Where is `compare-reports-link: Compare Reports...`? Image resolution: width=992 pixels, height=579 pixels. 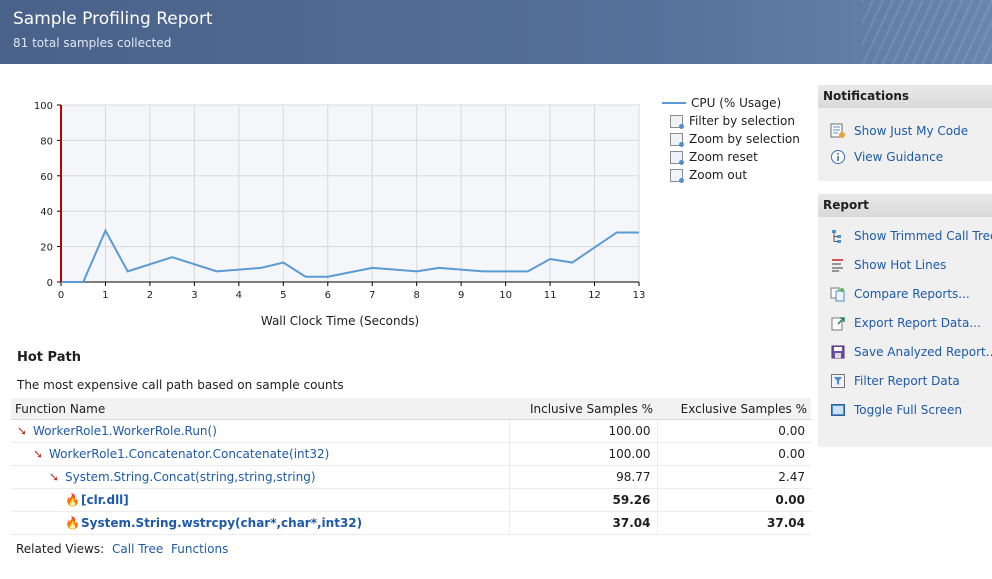 compare-reports-link: Compare Reports... is located at coordinates (905, 293).